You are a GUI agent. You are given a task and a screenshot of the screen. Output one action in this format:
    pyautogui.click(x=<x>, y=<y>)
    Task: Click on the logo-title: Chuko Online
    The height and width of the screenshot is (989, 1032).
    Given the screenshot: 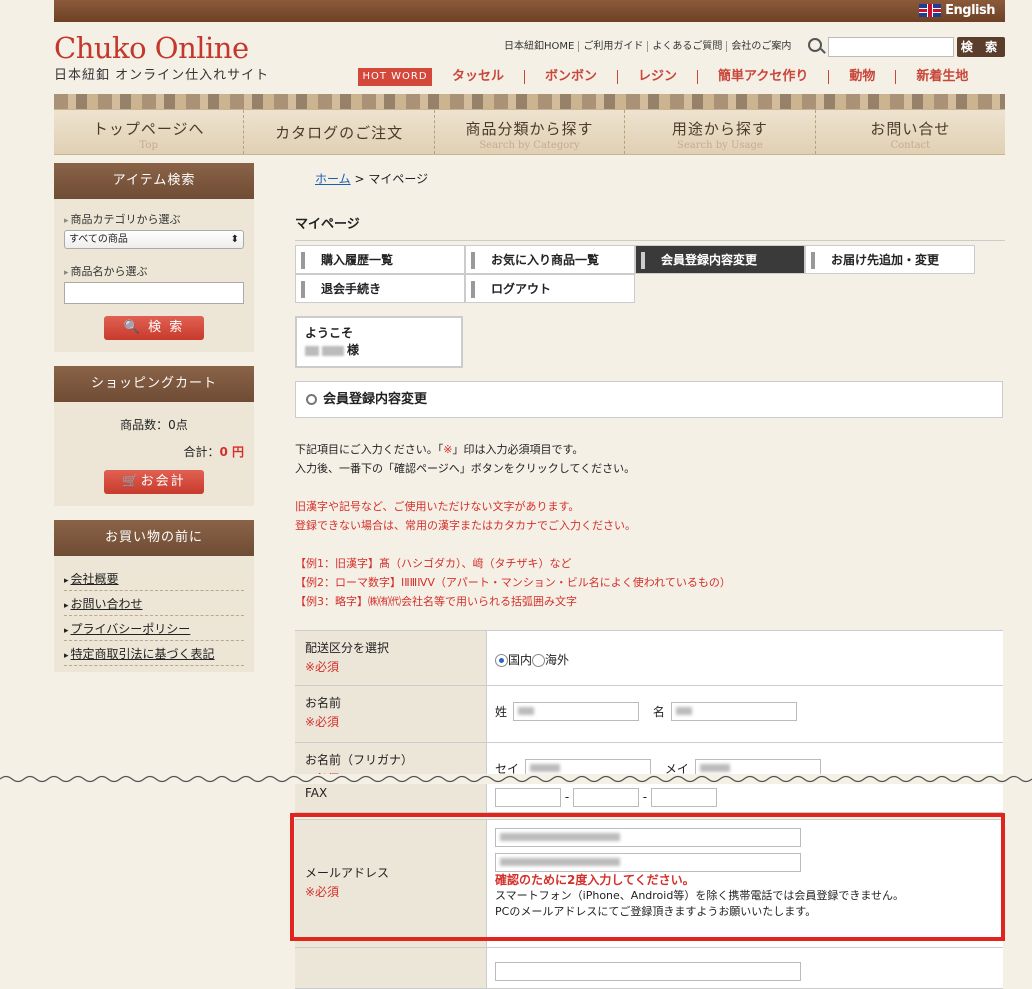 What is the action you would take?
    pyautogui.click(x=151, y=48)
    